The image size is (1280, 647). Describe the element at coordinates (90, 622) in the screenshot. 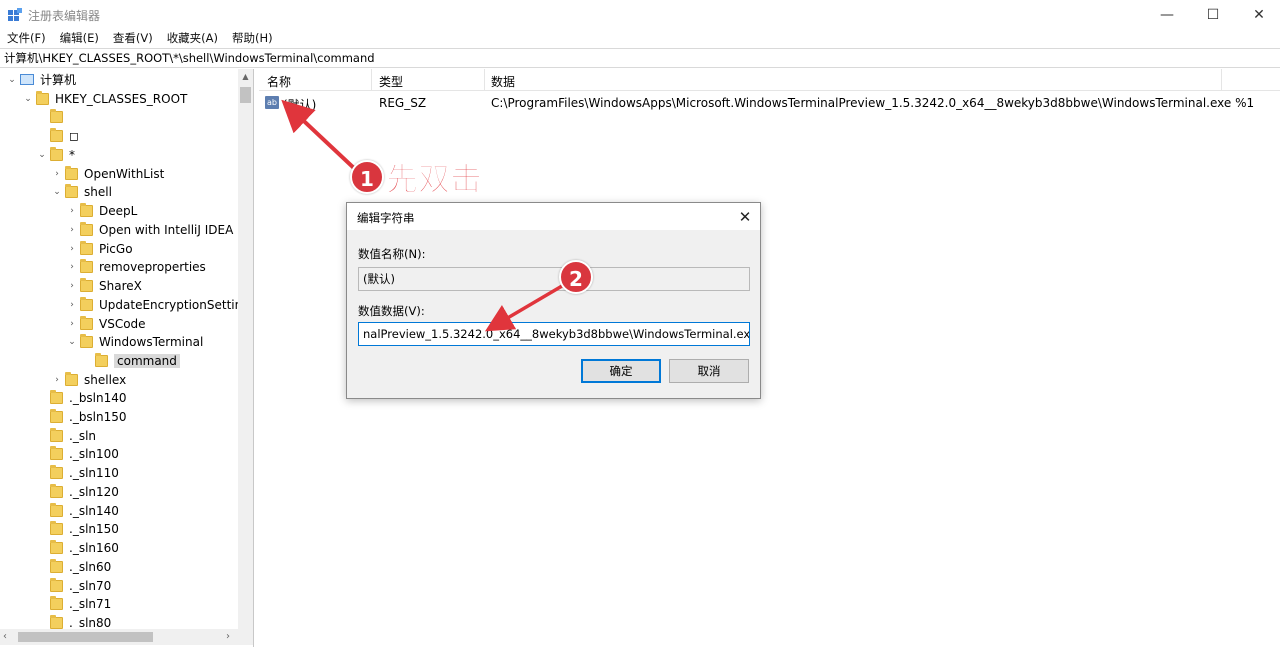

I see `tree-item-label: ._sln80` at that location.